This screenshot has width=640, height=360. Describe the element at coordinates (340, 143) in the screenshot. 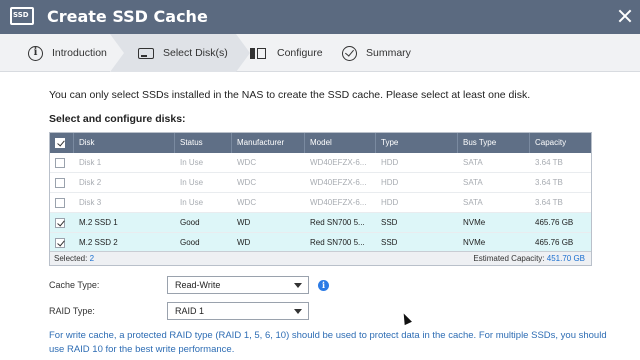

I see `column-header-model: Model` at that location.